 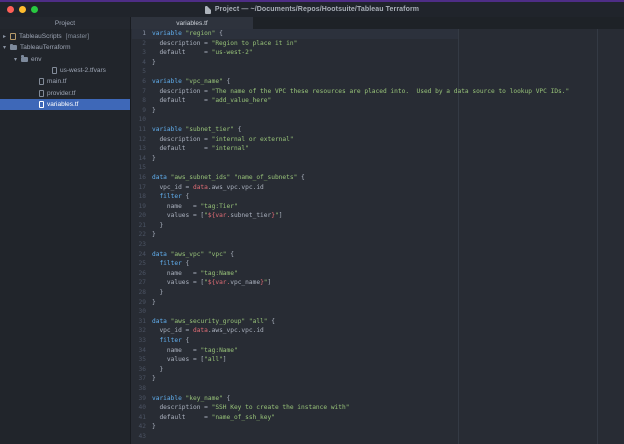 I want to click on code-line-2: 2 description = "Region to place it in", so click(x=378, y=44).